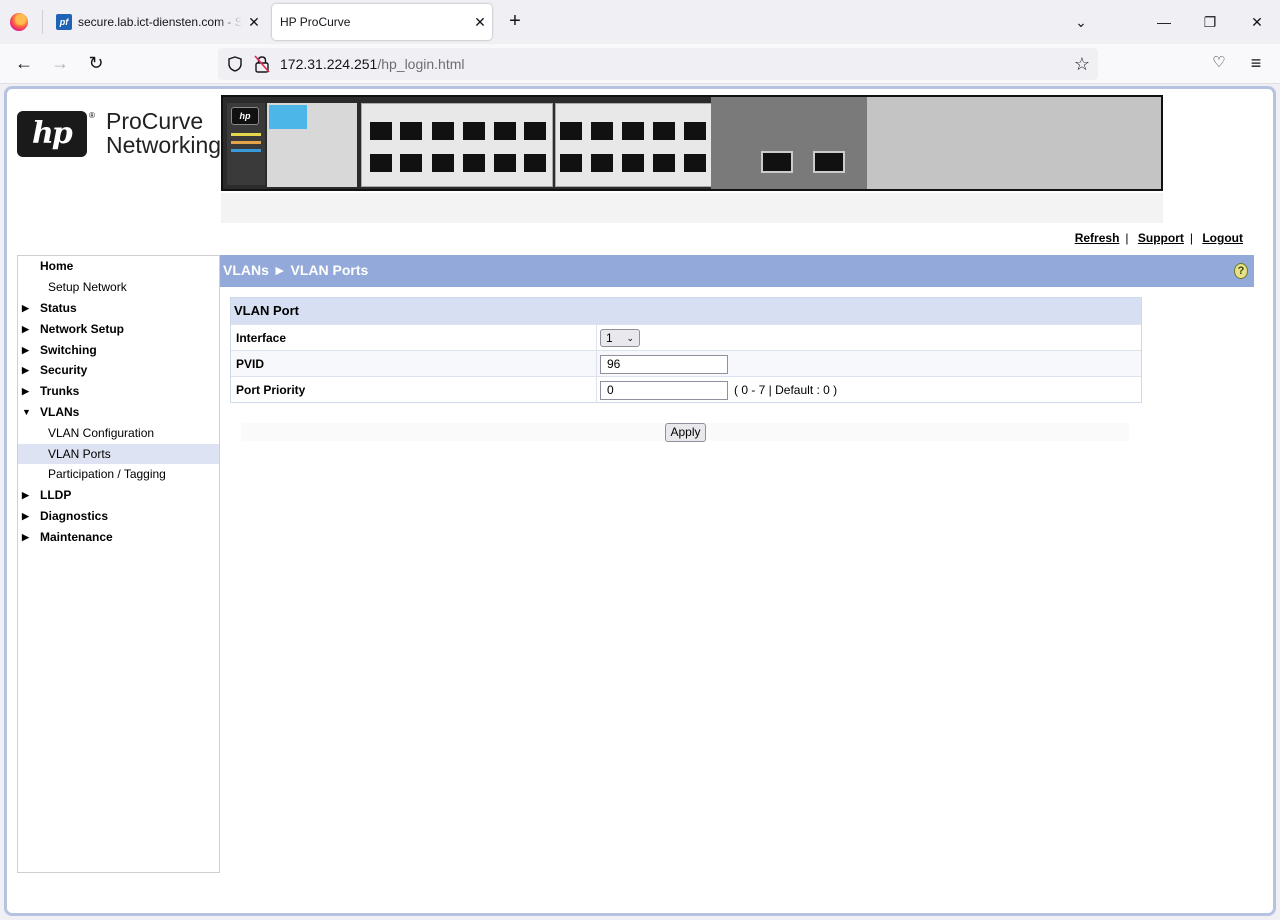 This screenshot has width=1280, height=920. I want to click on insecure-lock-icon, so click(262, 64).